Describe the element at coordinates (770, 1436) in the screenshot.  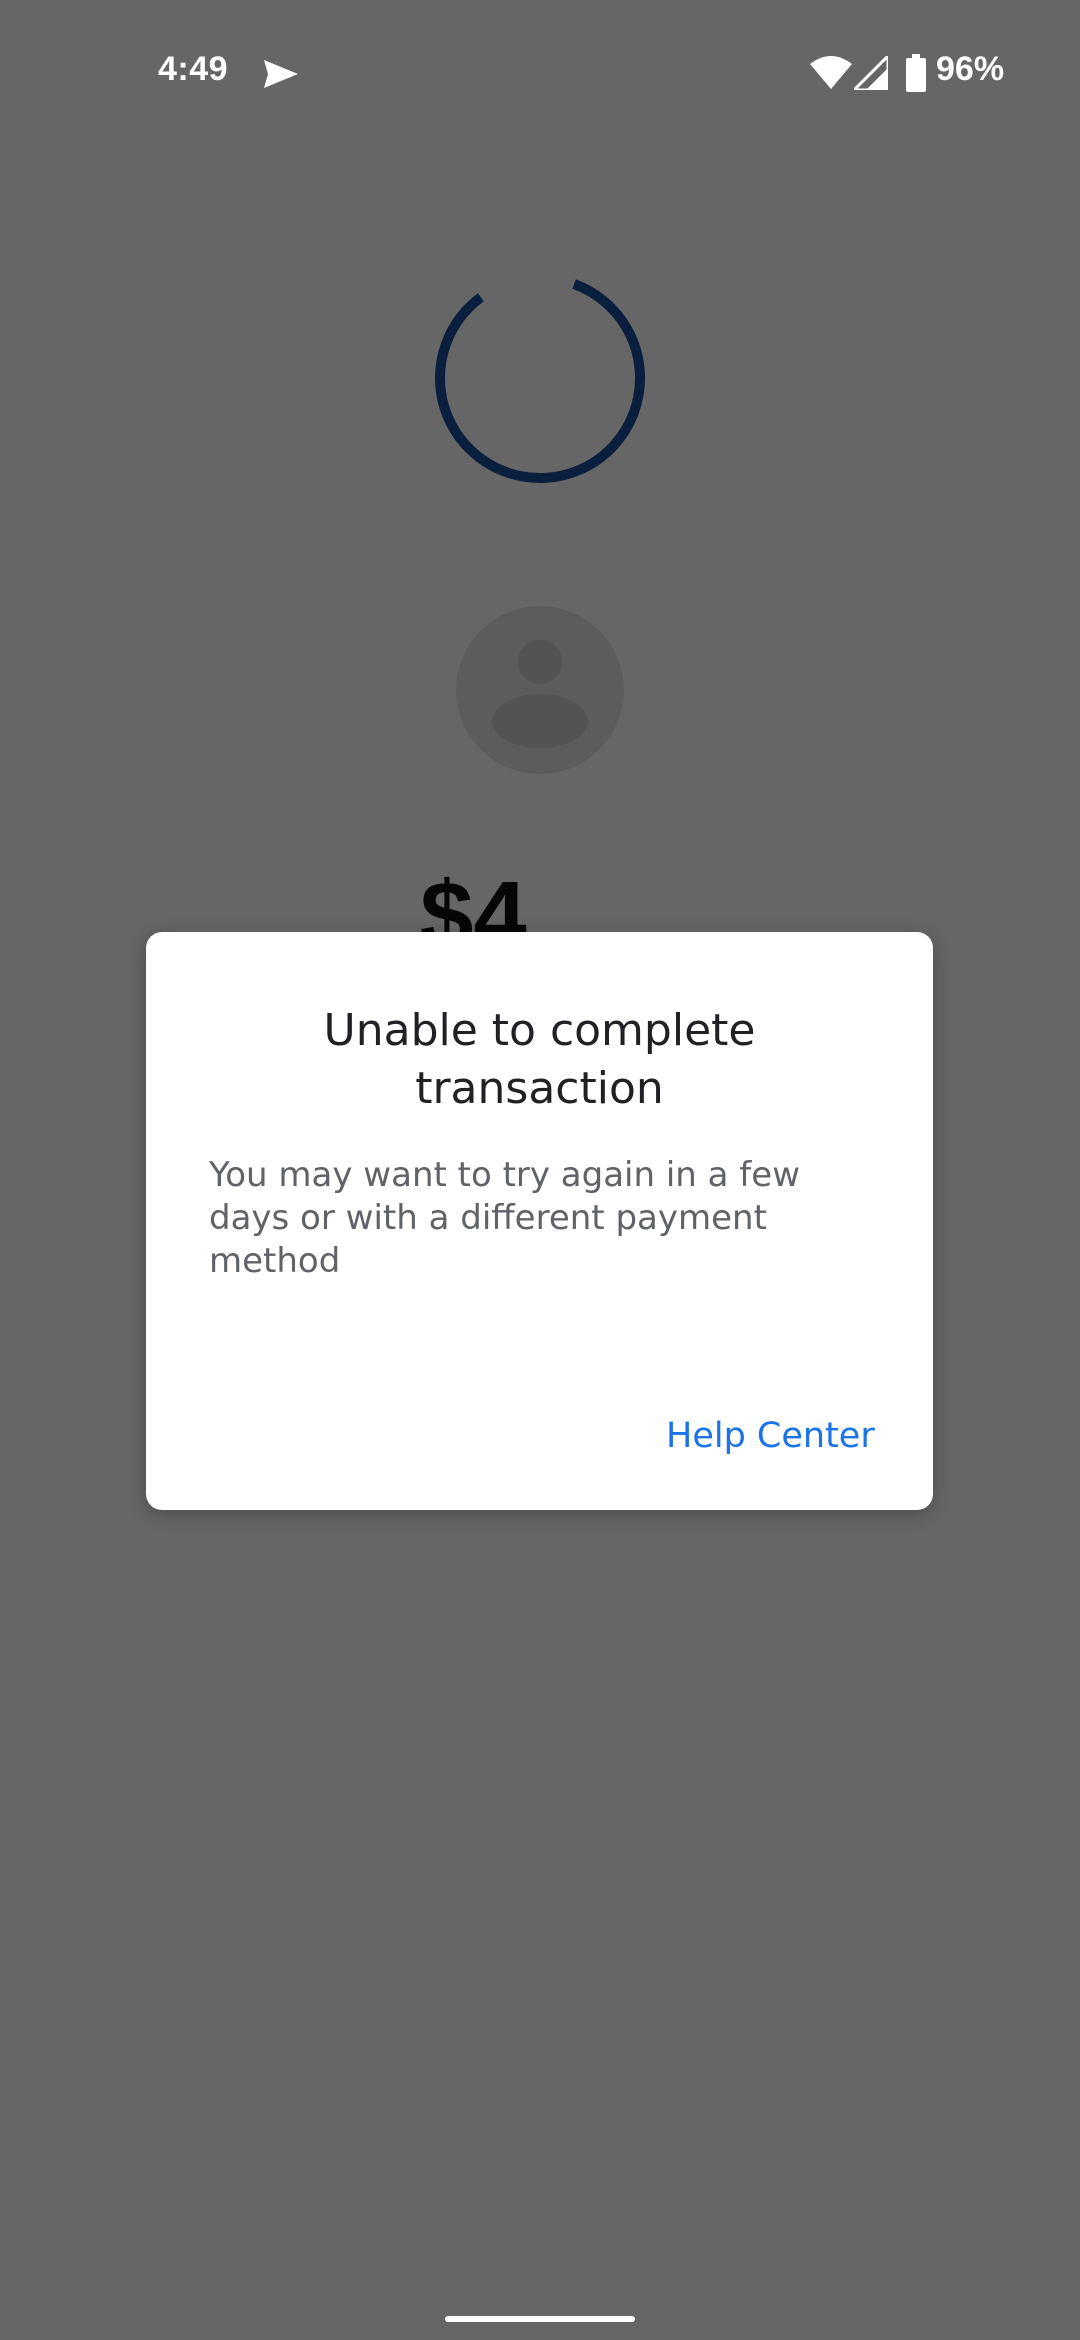
I see `help-center-button: Help Center` at that location.